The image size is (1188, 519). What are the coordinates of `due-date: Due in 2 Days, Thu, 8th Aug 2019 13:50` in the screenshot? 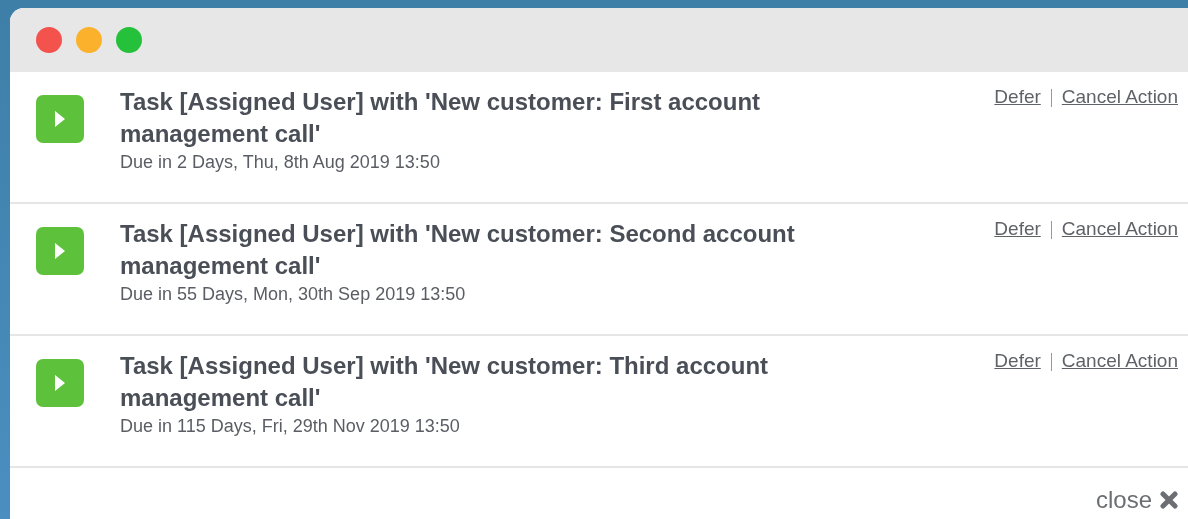 It's located at (280, 162).